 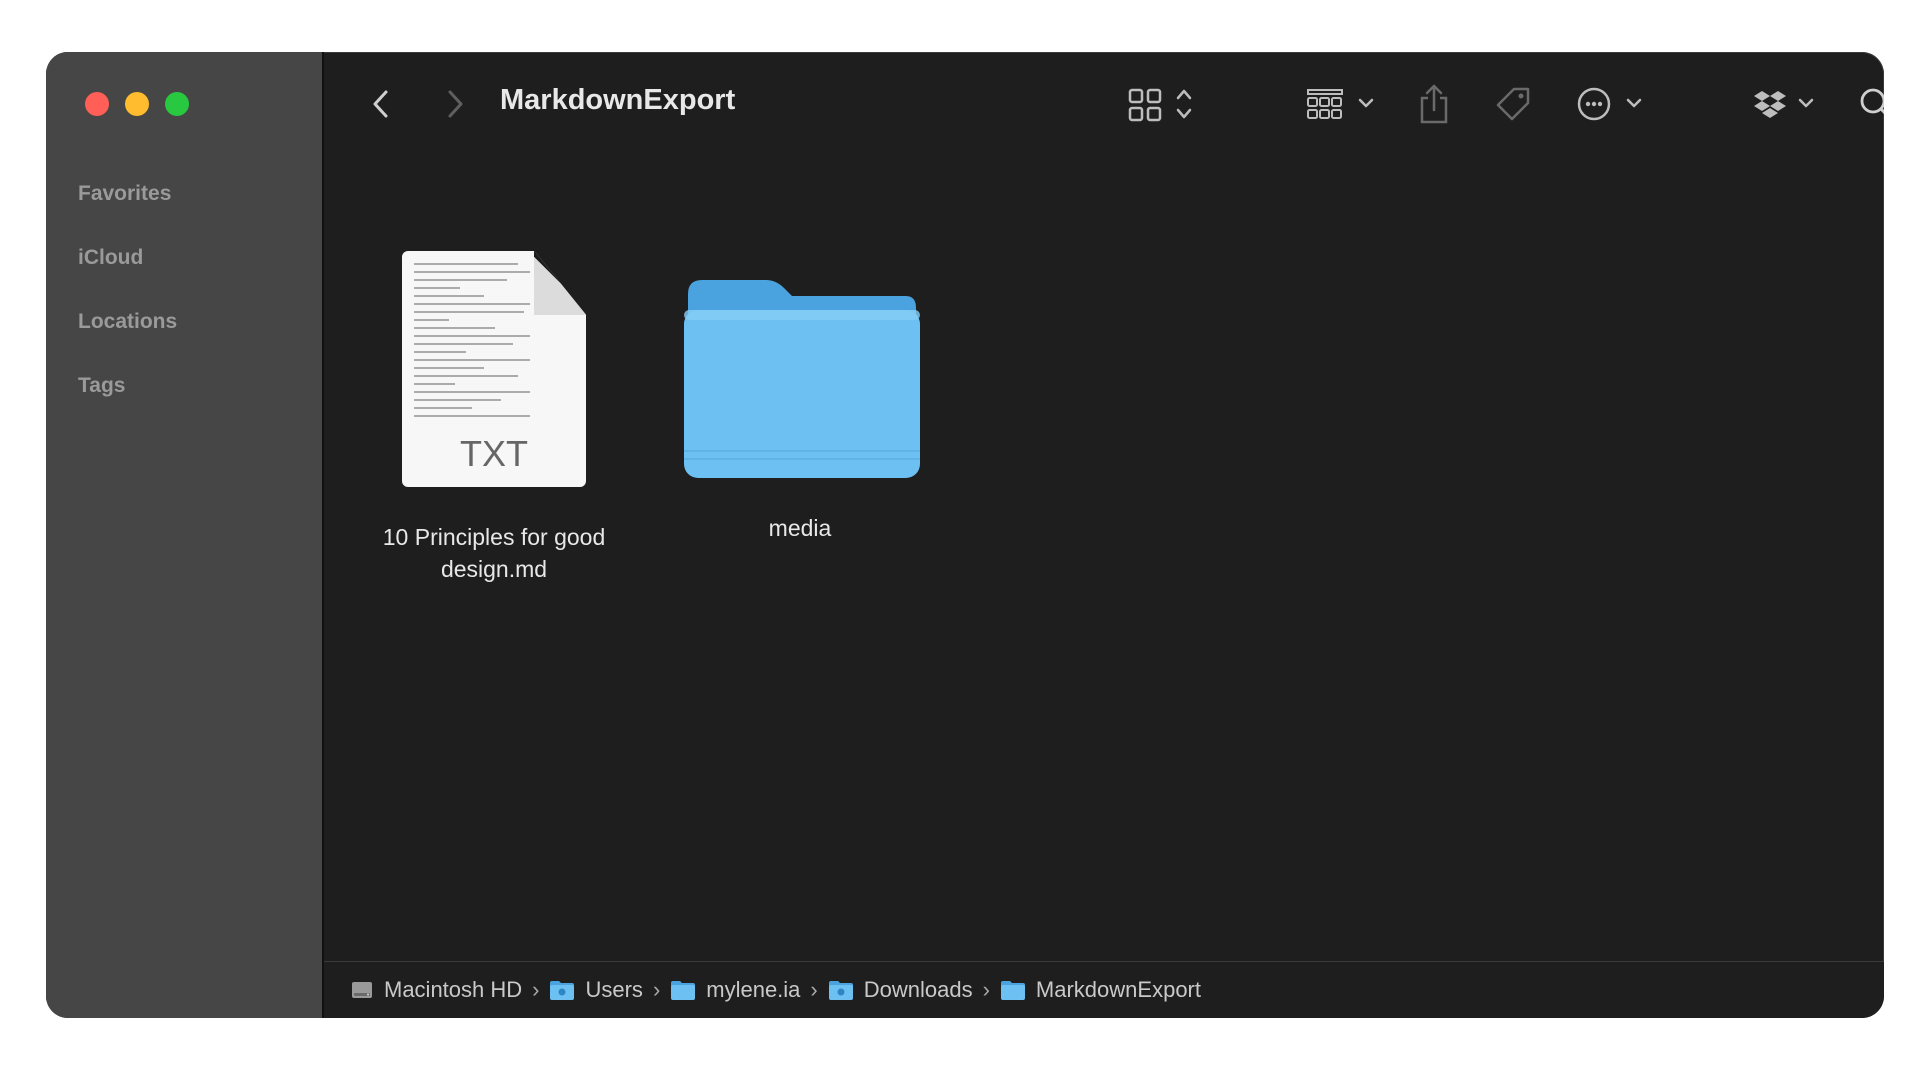 I want to click on sidebar: Favorites iCloud Locations Tags, so click(x=185, y=535).